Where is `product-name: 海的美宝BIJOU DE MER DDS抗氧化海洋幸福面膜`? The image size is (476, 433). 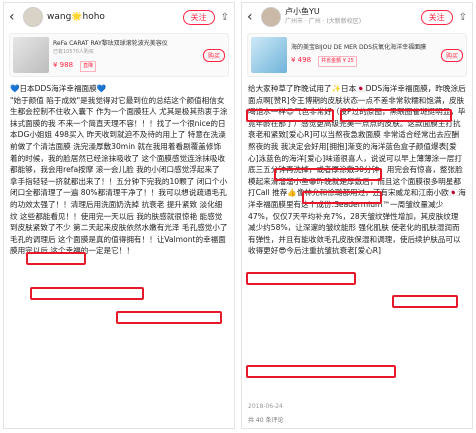
product-name: 海的美宝BIJOU DE MER DDS抗氧化海洋幸福面膜 is located at coordinates (359, 47).